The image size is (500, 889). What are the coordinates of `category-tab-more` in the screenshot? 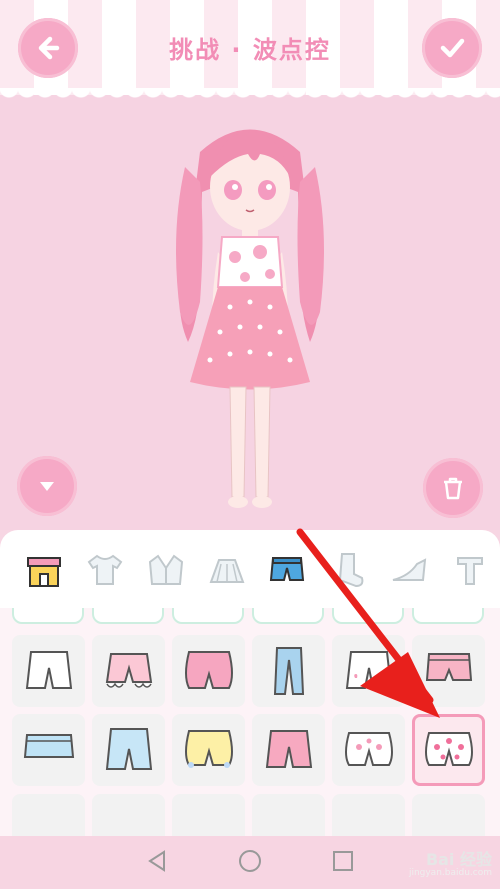 It's located at (469, 570).